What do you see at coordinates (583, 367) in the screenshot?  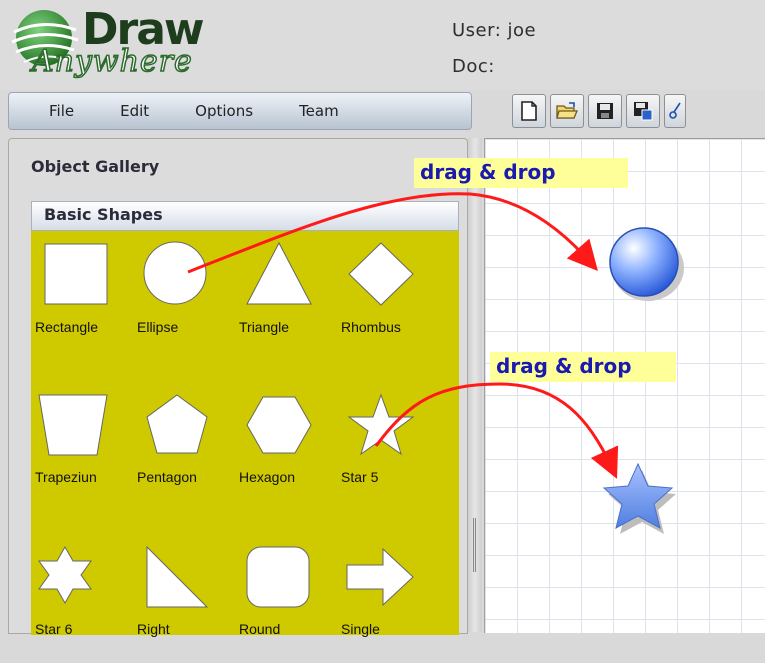 I see `drag-drop-callout-2: drag & drop` at bounding box center [583, 367].